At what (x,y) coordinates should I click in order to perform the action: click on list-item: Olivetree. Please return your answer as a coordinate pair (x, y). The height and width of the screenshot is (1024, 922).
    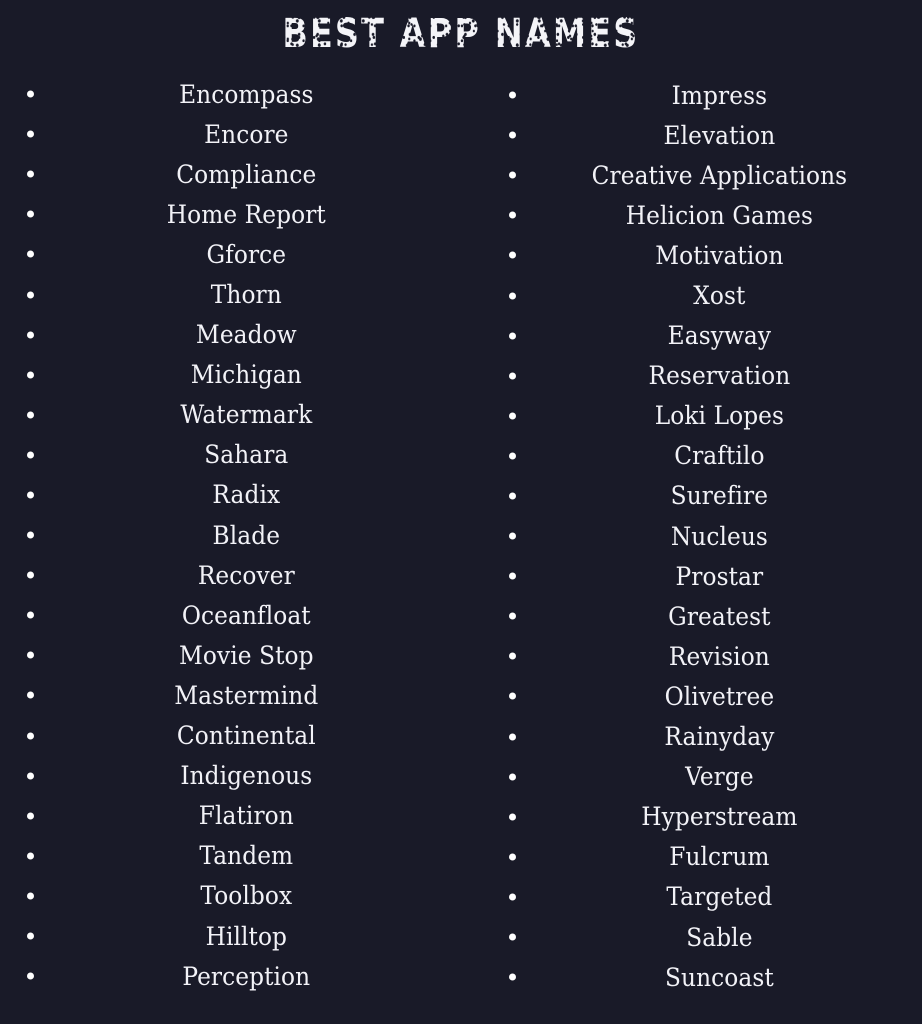
    Looking at the image, I should click on (691, 696).